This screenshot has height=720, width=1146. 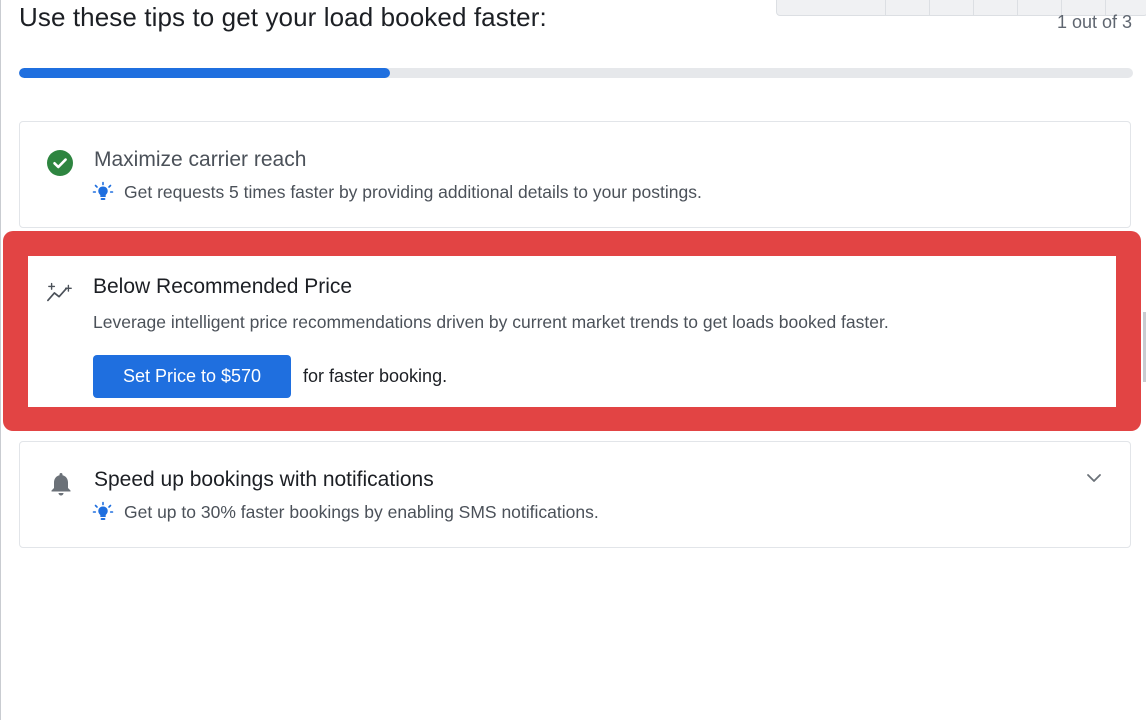 I want to click on check-circle-icon, so click(x=60, y=163).